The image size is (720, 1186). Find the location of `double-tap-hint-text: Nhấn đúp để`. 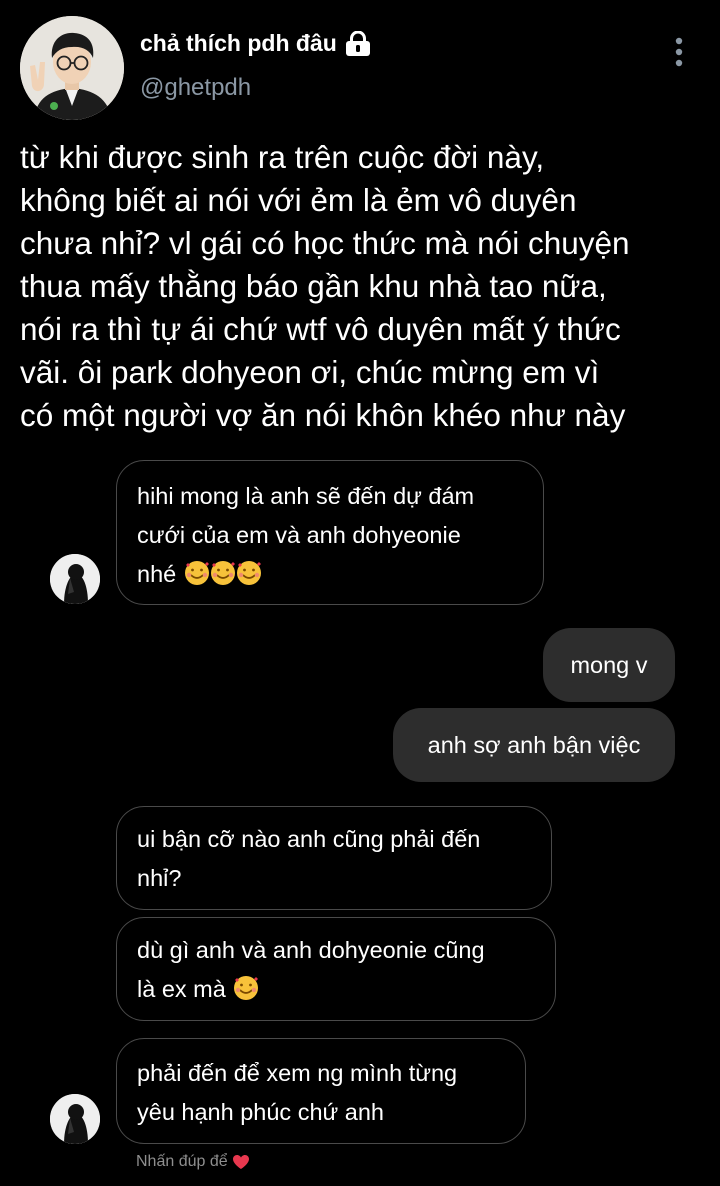

double-tap-hint-text: Nhấn đúp để is located at coordinates (182, 1161).